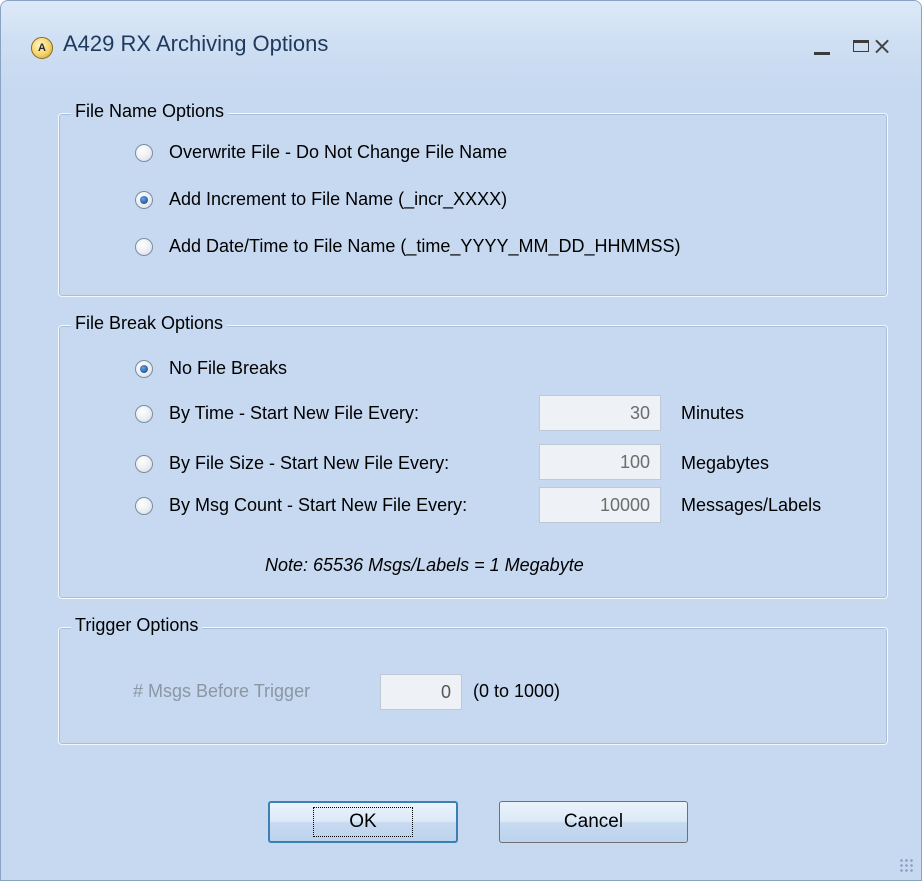 This screenshot has height=881, width=922. What do you see at coordinates (751, 505) in the screenshot?
I see `by-msg-count-unit-label: Messages/Labels` at bounding box center [751, 505].